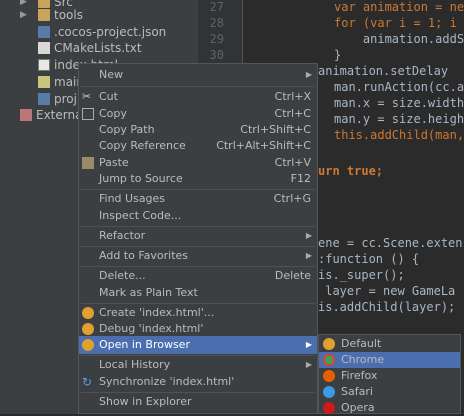 This screenshot has width=464, height=416. Describe the element at coordinates (395, 23) in the screenshot. I see `code-line: for (var i = 1; i` at that location.